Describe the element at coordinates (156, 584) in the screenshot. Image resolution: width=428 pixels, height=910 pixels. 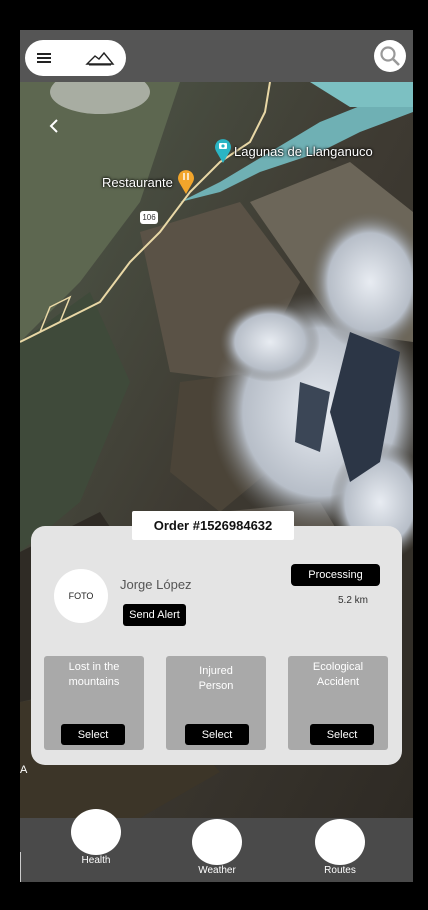
I see `person-name: Jorge López` at that location.